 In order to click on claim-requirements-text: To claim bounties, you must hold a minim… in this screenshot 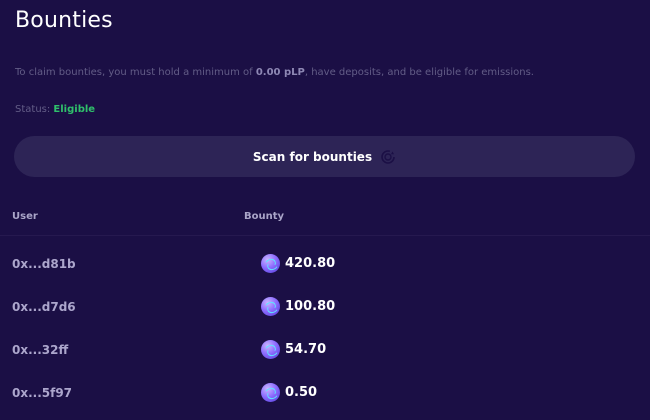, I will do `click(274, 72)`.